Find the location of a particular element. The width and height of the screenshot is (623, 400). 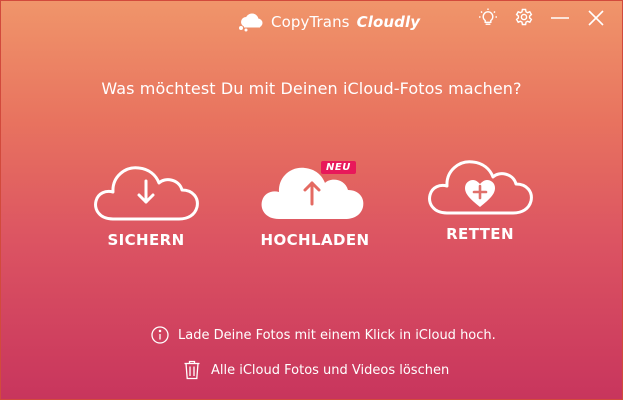

trash-icon is located at coordinates (192, 370).